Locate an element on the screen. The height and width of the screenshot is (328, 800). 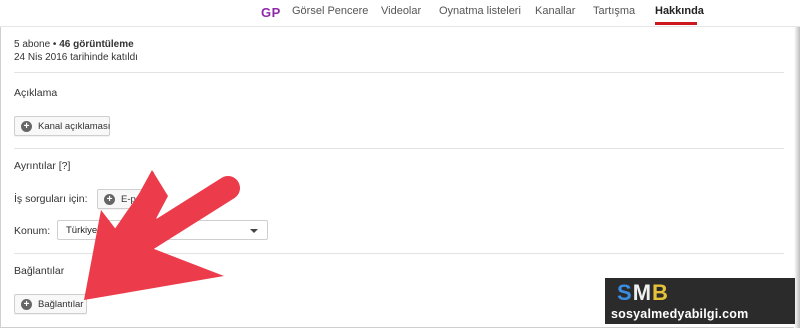
smb-badge-slant is located at coordinates (782, 301).